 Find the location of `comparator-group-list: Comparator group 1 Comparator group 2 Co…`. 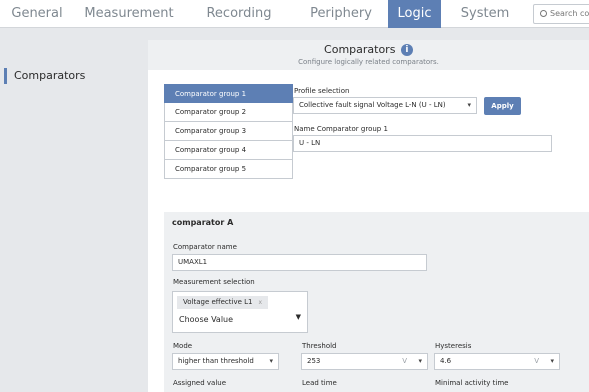

comparator-group-list: Comparator group 1 Comparator group 2 Co… is located at coordinates (228, 131).